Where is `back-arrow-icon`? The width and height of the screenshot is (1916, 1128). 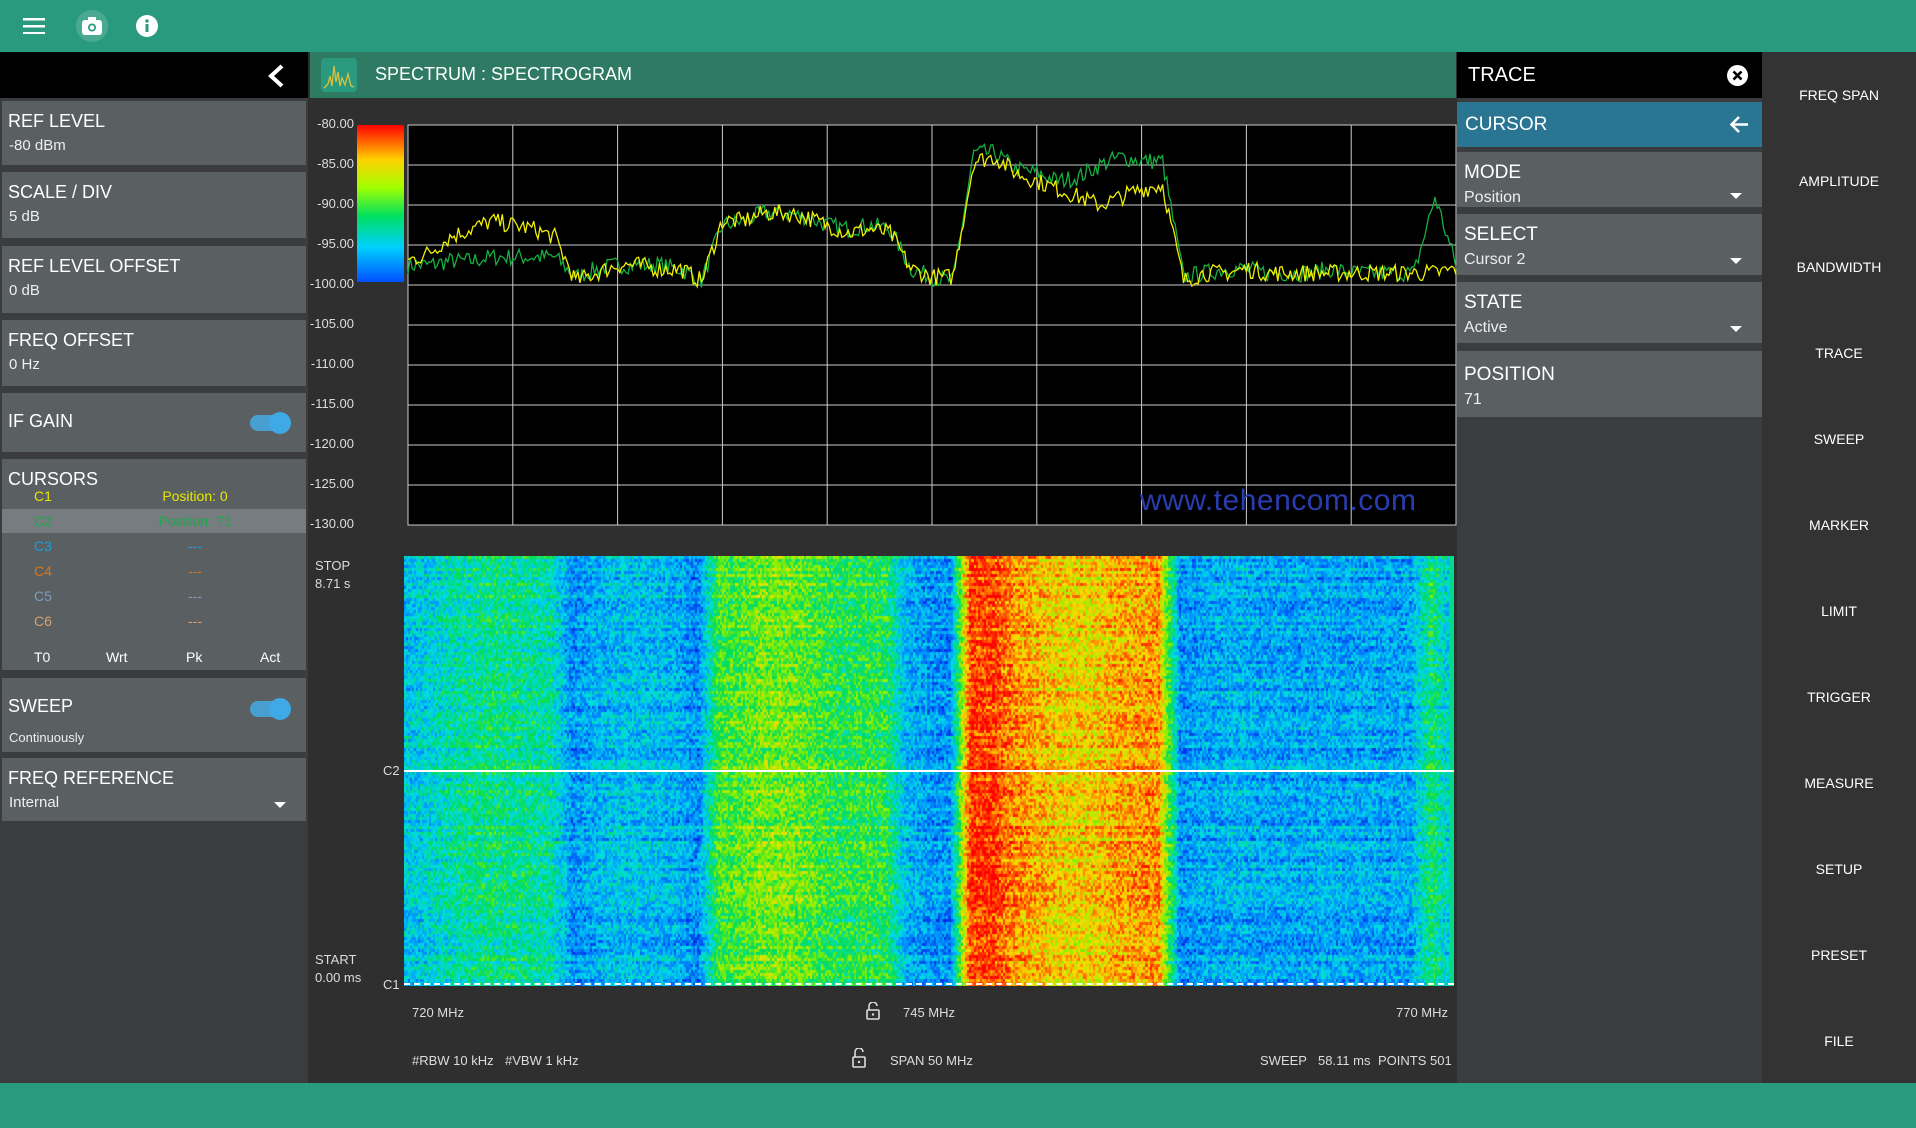
back-arrow-icon is located at coordinates (1739, 124).